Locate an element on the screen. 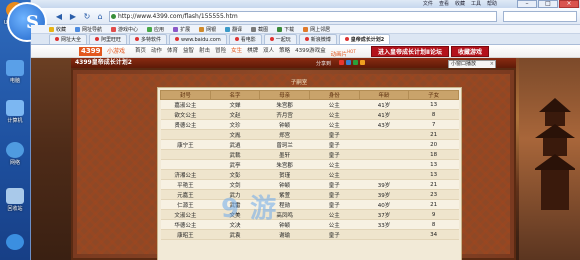  table-cell: 文淑公主 is located at coordinates (185, 214).